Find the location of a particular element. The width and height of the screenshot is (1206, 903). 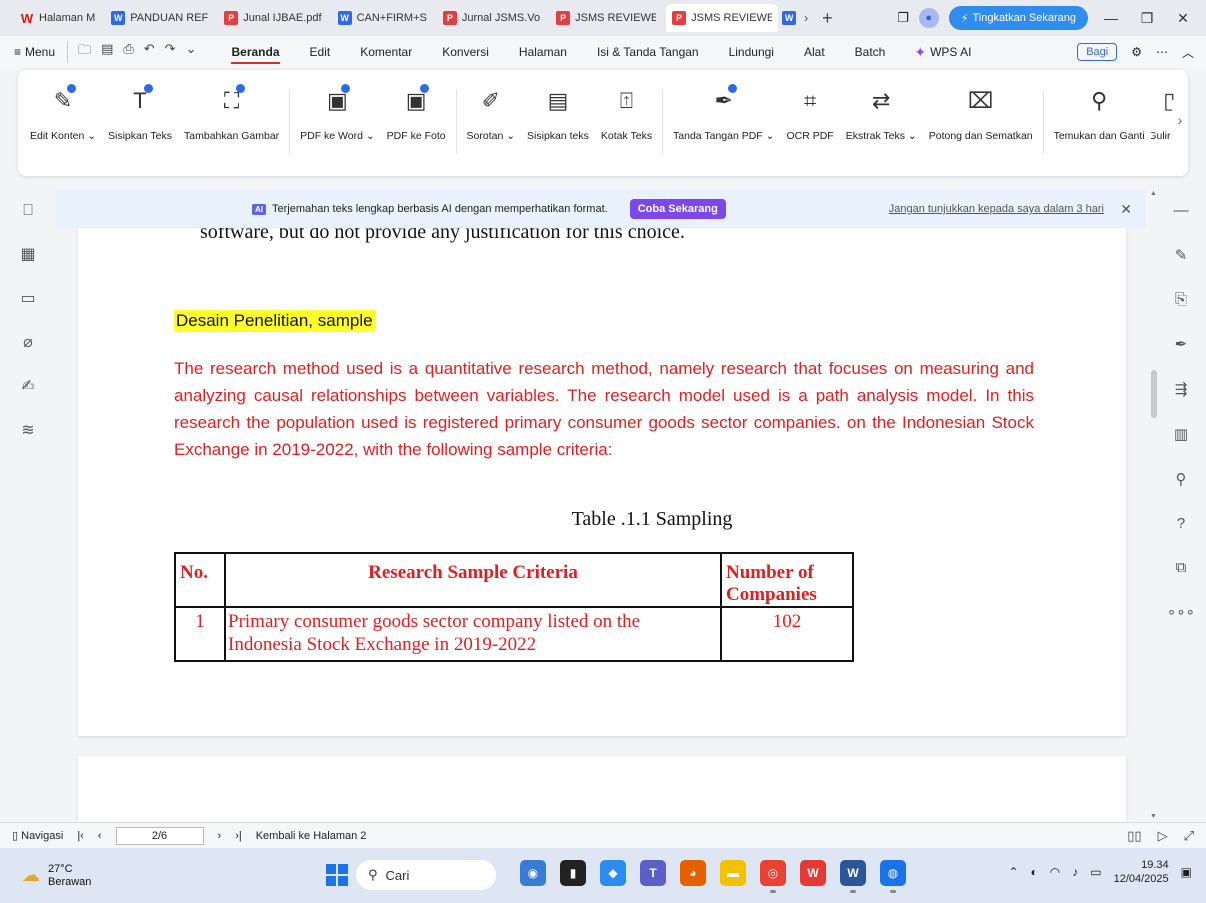

ocr-pdf-button: ⌗ OCR PDF is located at coordinates (809, 113).